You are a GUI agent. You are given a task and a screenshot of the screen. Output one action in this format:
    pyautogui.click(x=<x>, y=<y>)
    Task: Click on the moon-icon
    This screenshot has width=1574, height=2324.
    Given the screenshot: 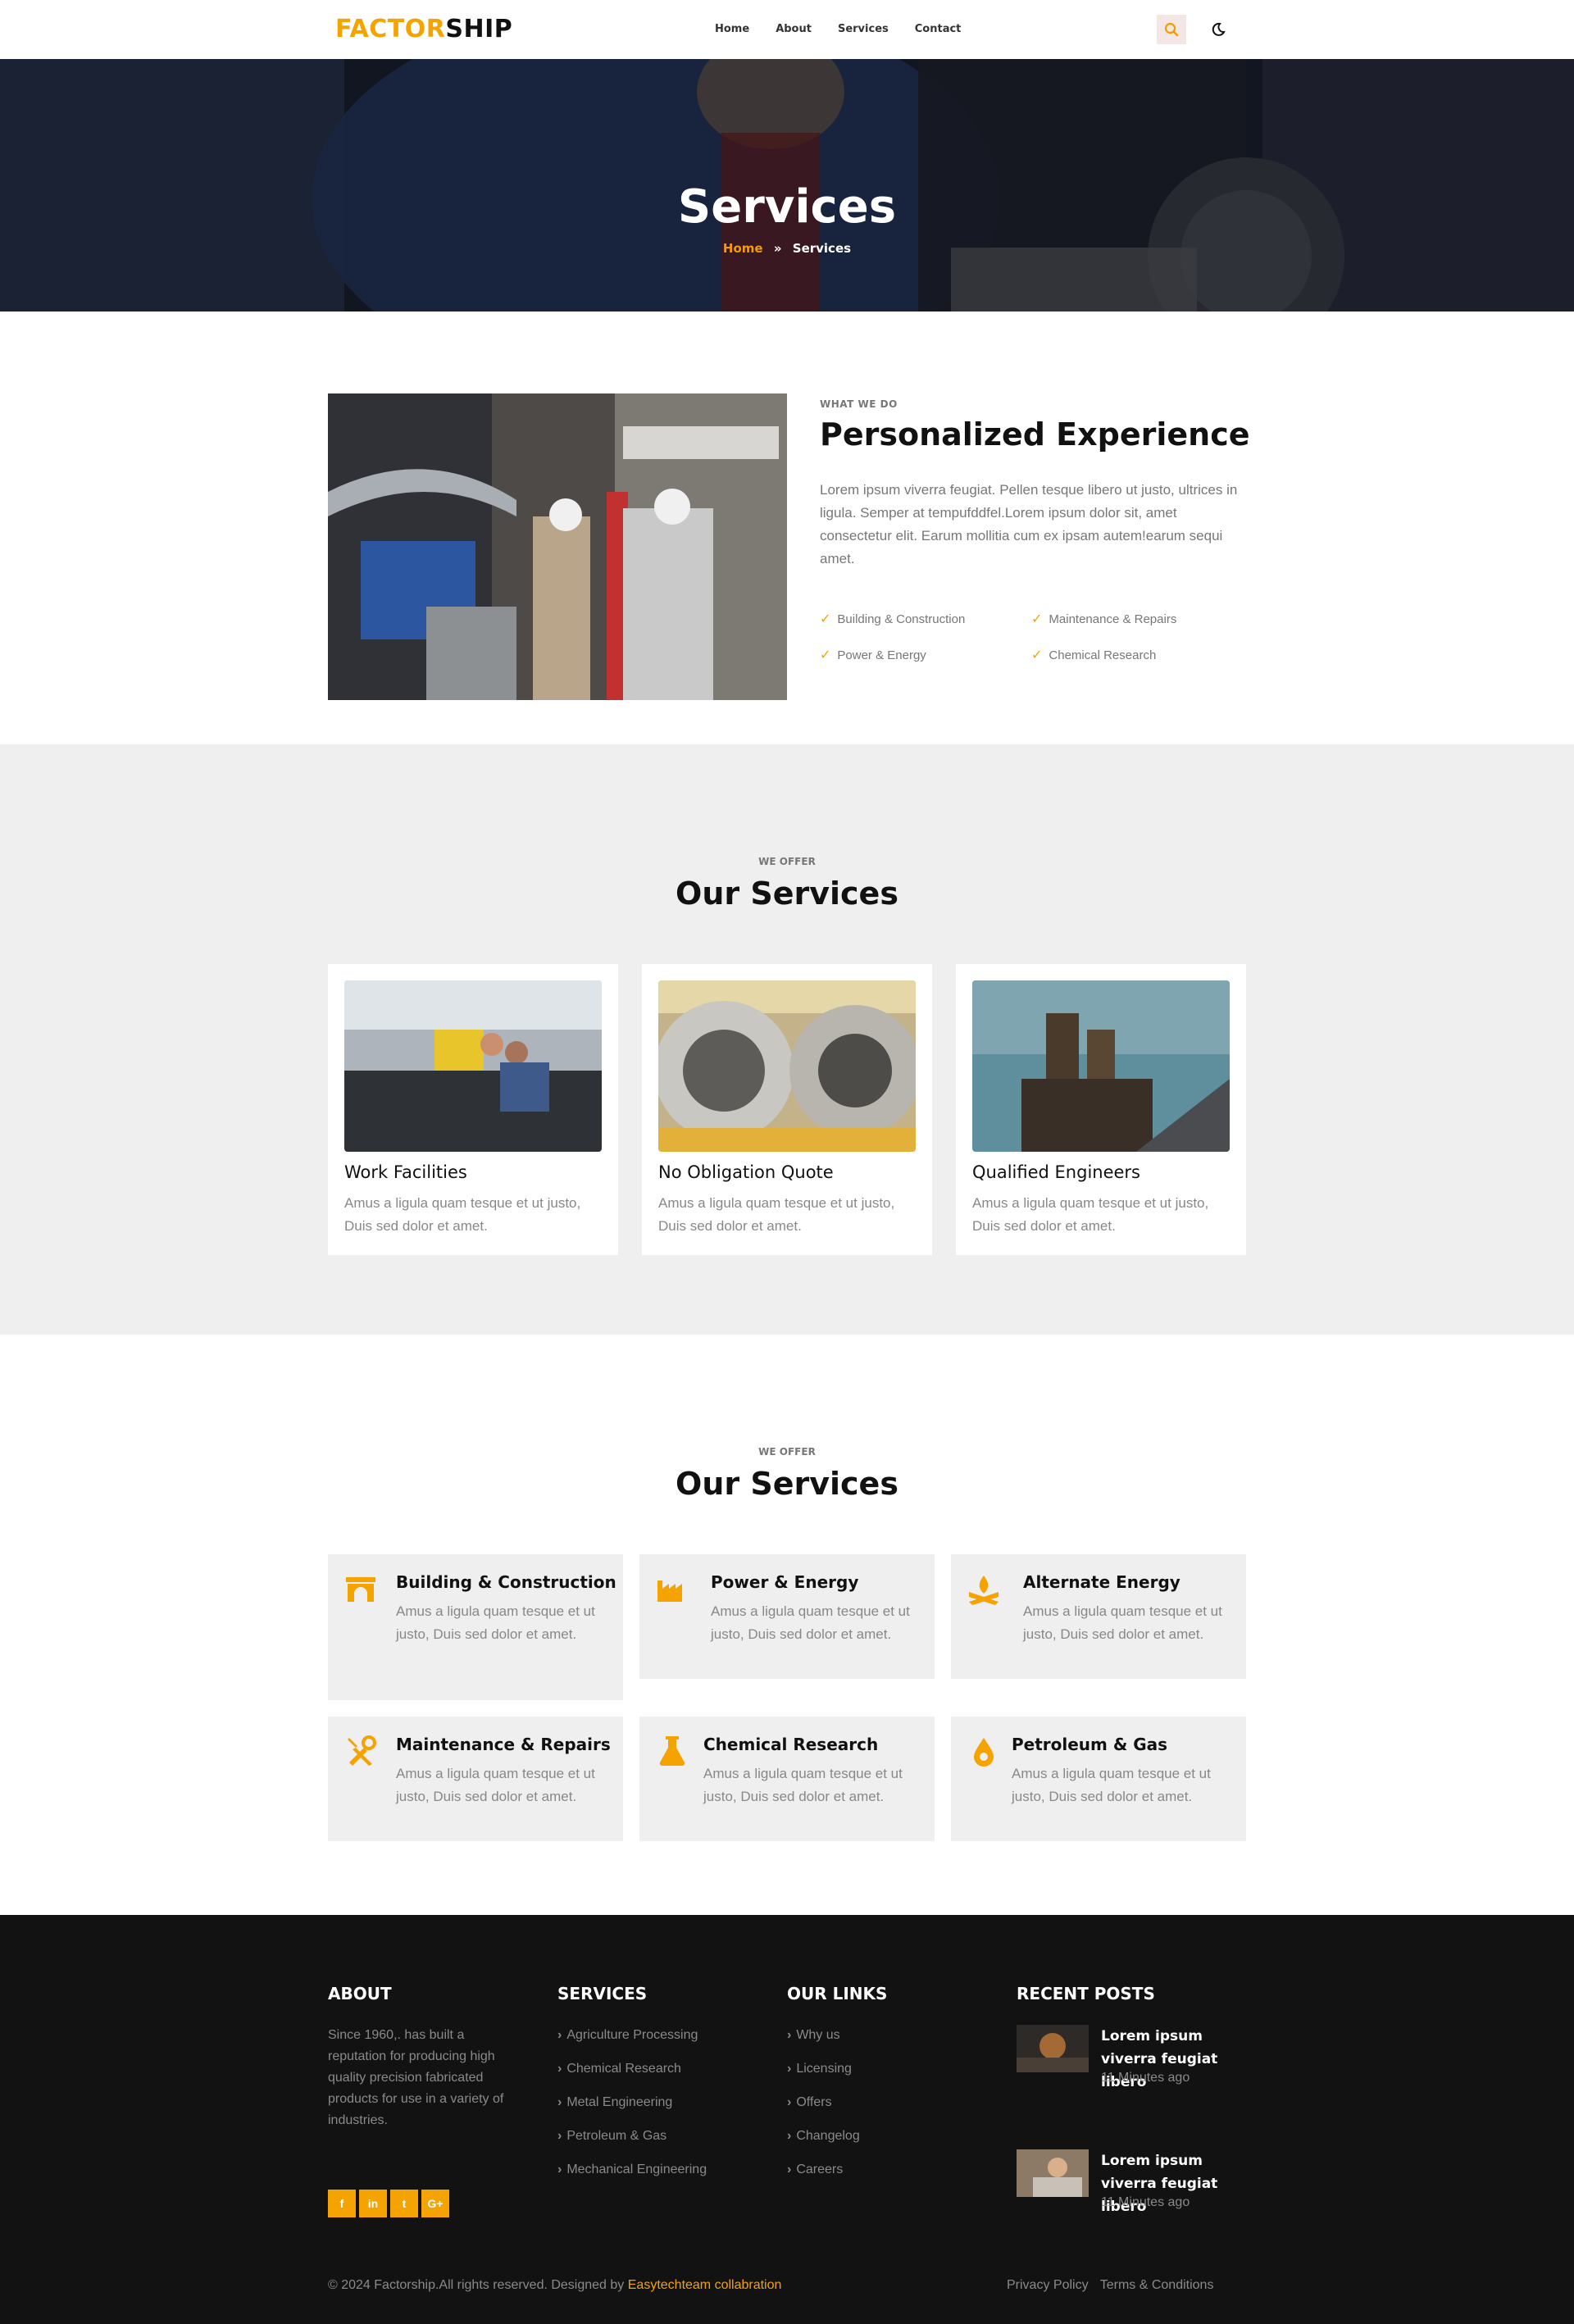 What is the action you would take?
    pyautogui.click(x=1219, y=29)
    